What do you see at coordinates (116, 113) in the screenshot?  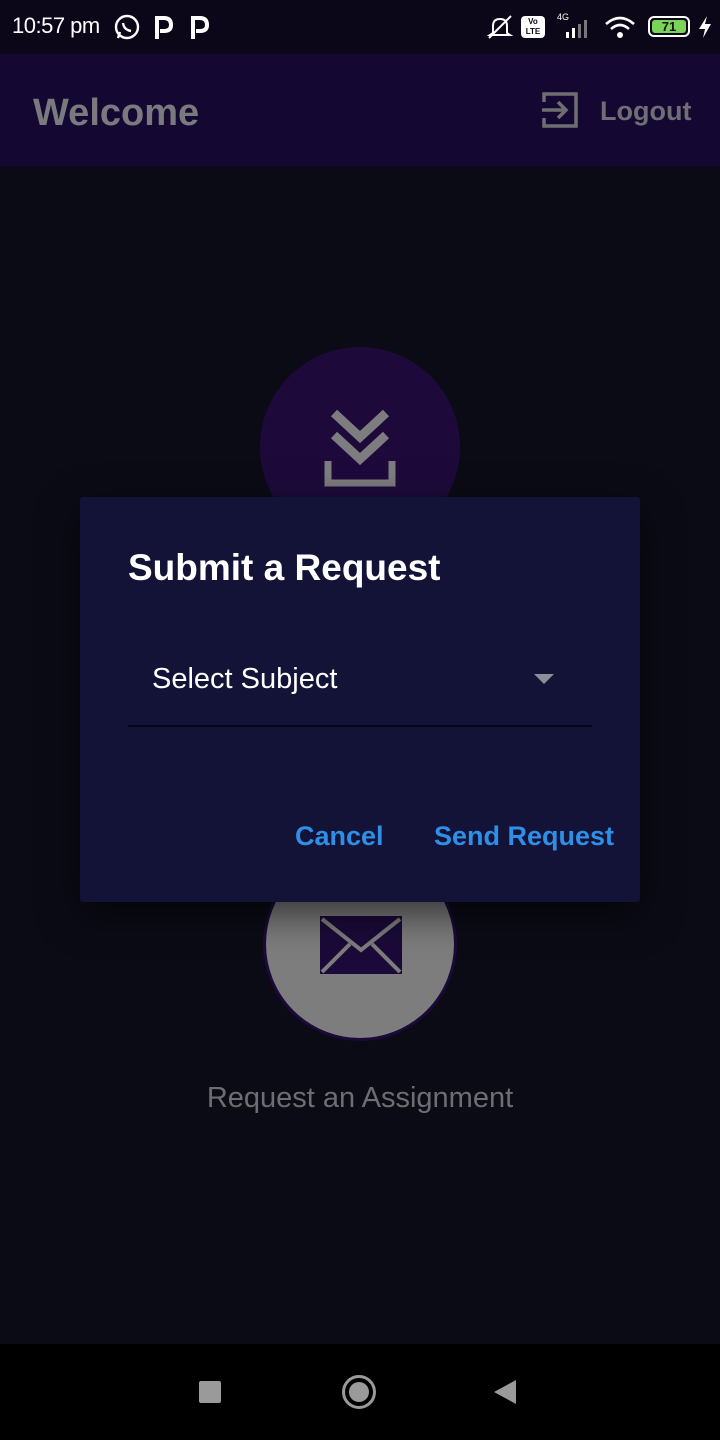 I see `page-title: Welcome` at bounding box center [116, 113].